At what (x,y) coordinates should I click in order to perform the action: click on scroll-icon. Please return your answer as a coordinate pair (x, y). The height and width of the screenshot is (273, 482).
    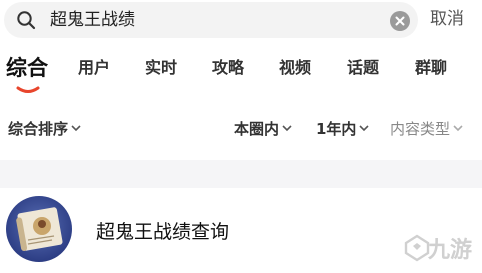
    Looking at the image, I should click on (39, 229).